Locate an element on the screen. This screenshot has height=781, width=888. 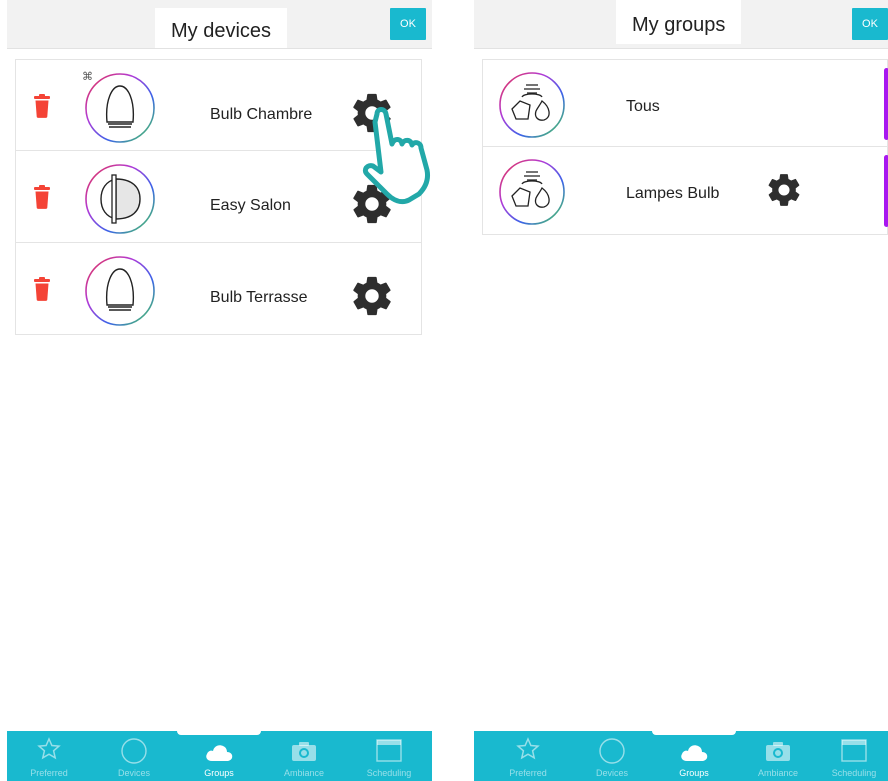
device-name: Bulb Chambre is located at coordinates (261, 114).